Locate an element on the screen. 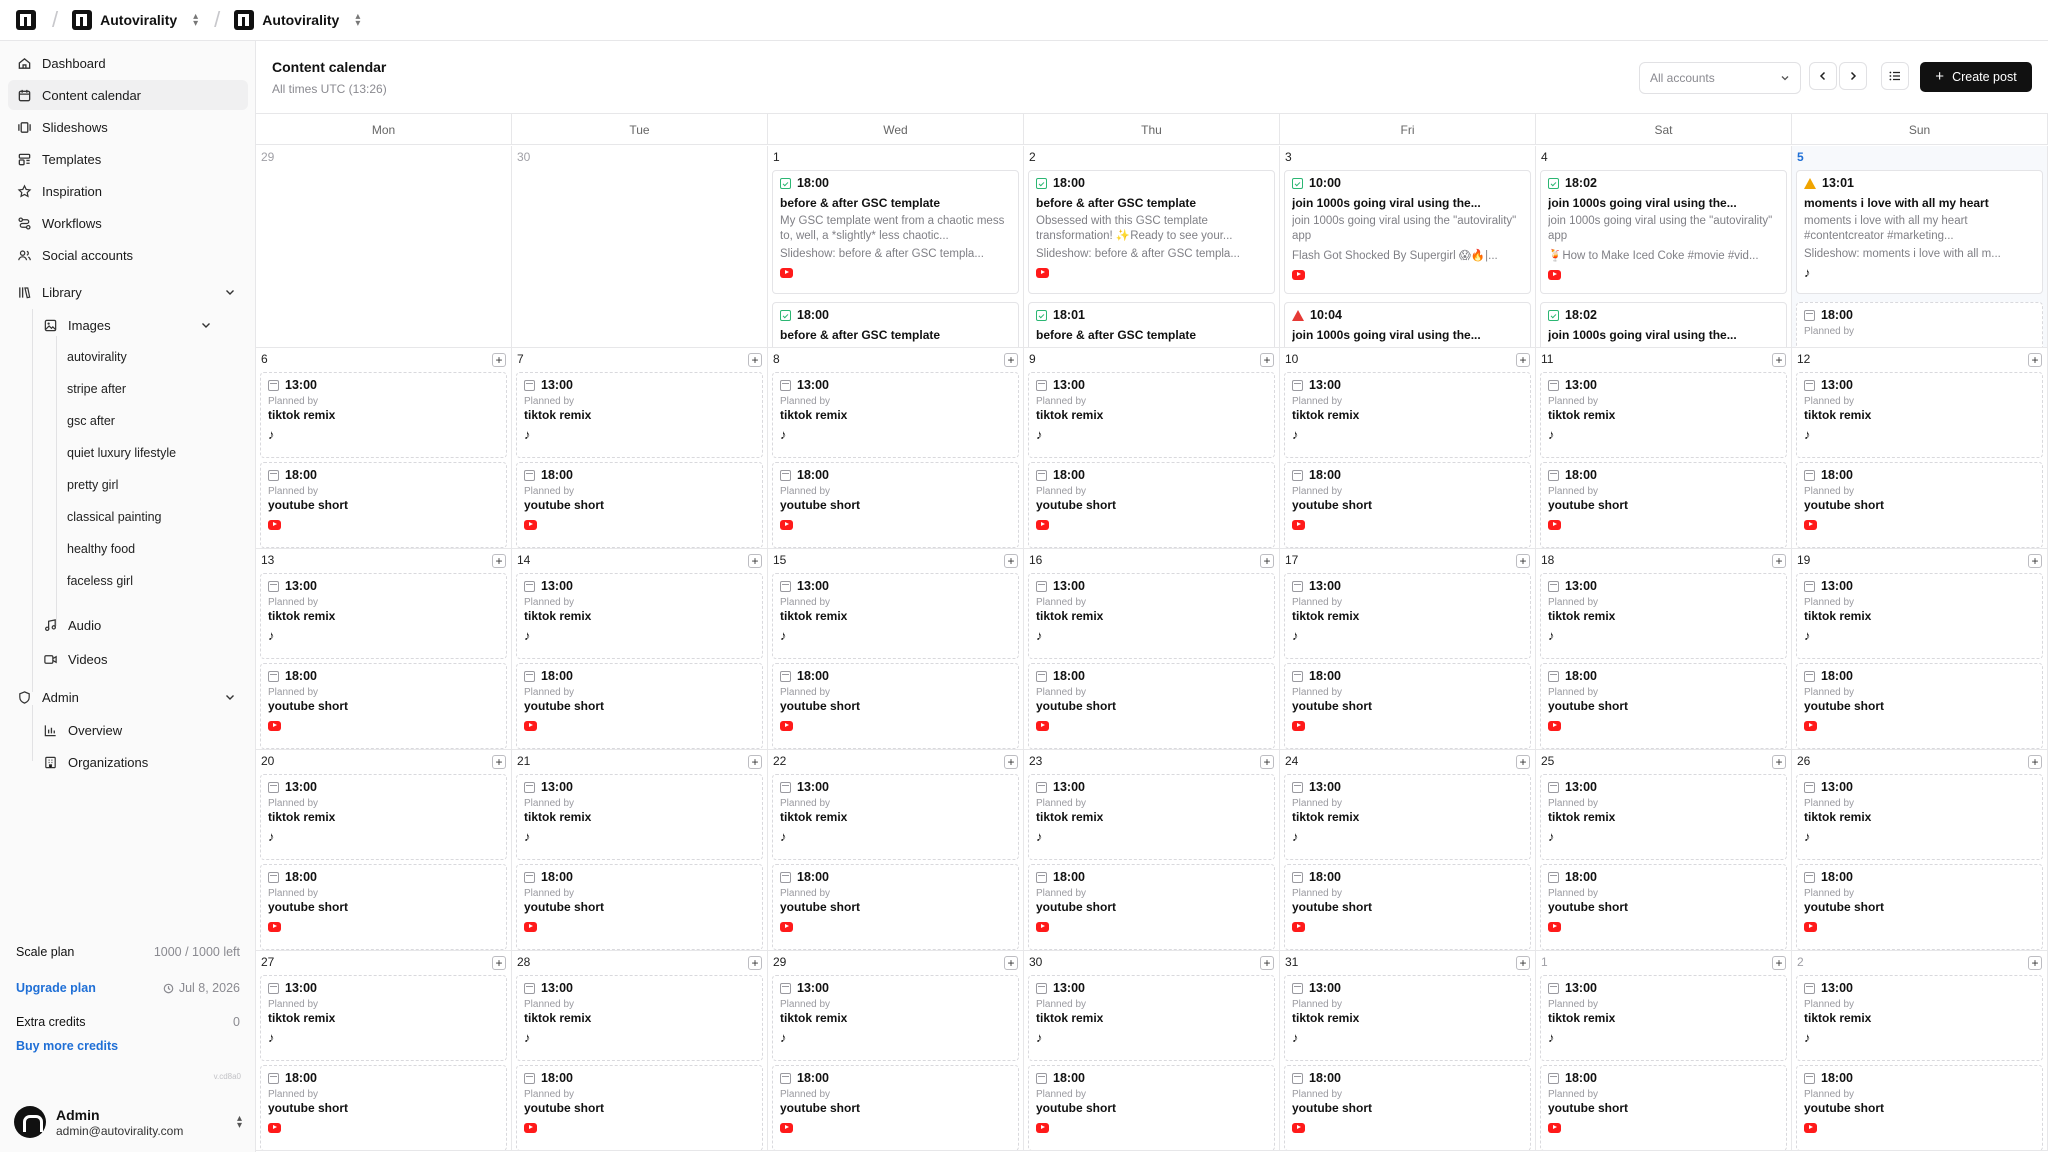 This screenshot has width=2048, height=1152. sidebar-item-inspiration: Inspiration is located at coordinates (128, 191).